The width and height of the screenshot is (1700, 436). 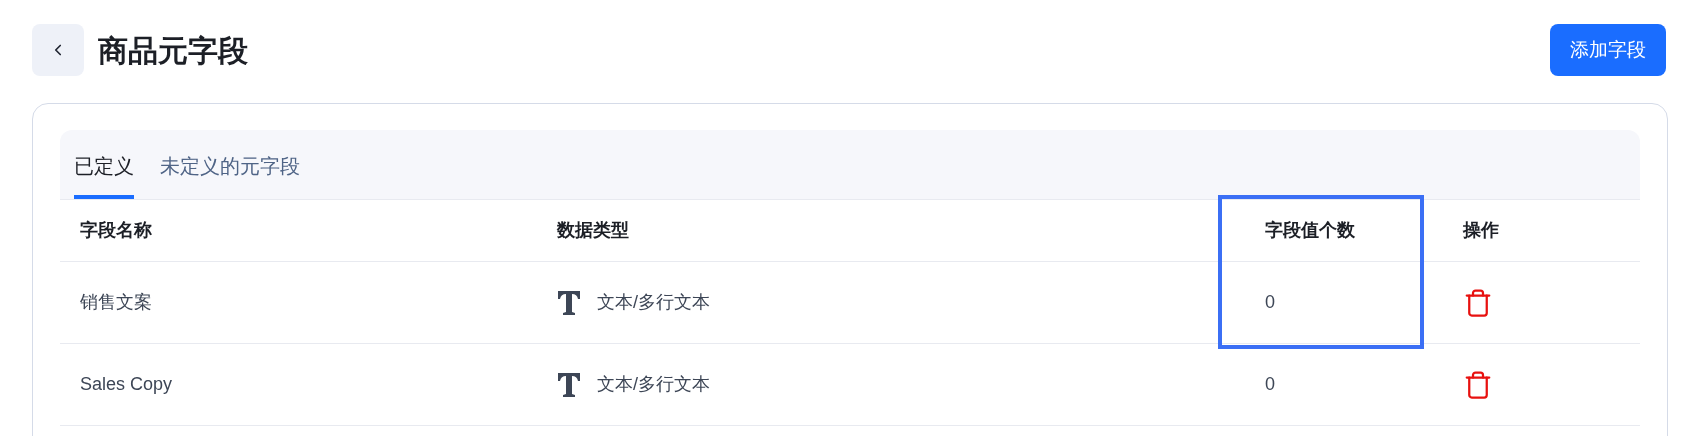 What do you see at coordinates (1481, 230) in the screenshot?
I see `column-header: 操作` at bounding box center [1481, 230].